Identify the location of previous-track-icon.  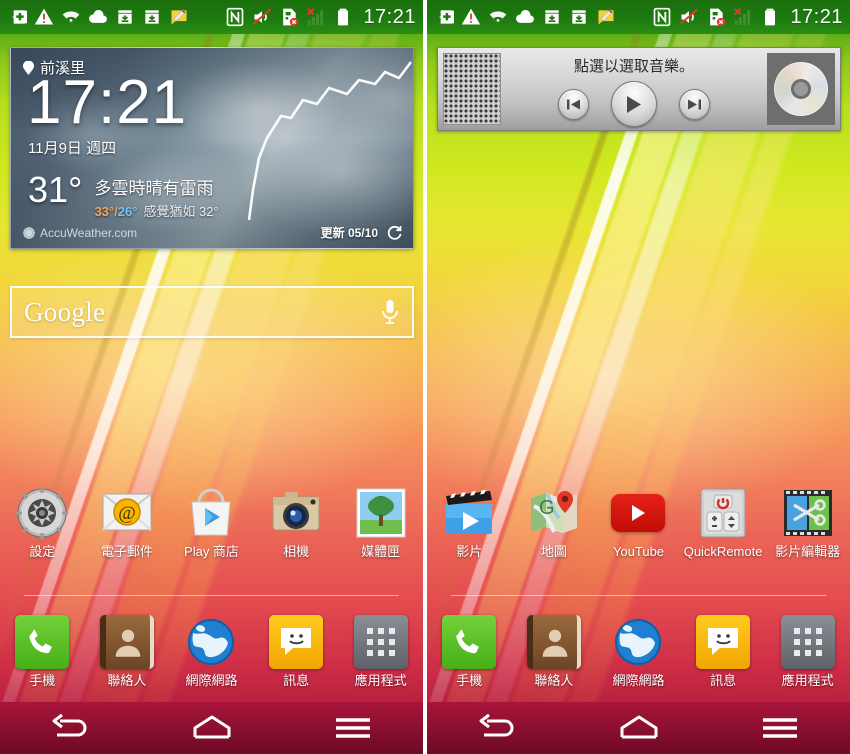
(573, 104).